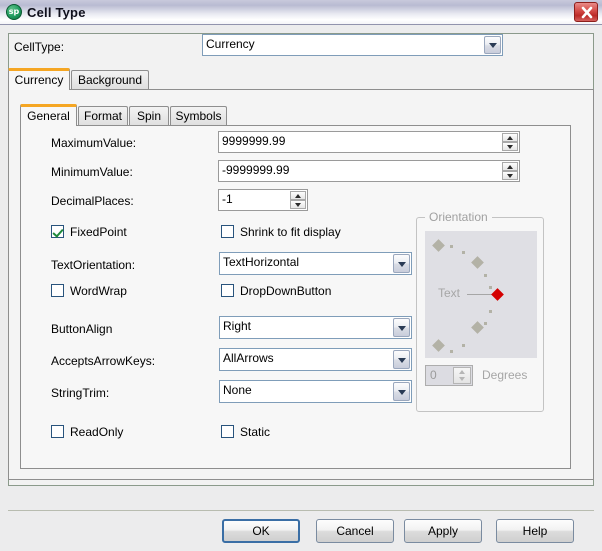 This screenshot has width=602, height=551. I want to click on decimal-places-stepper: -1, so click(263, 200).